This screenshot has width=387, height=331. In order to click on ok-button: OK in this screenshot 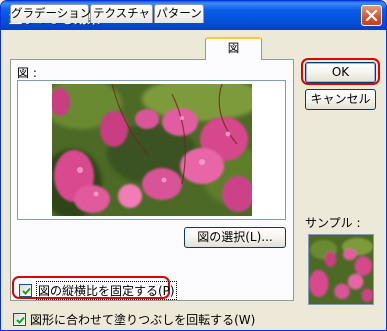, I will do `click(340, 72)`.